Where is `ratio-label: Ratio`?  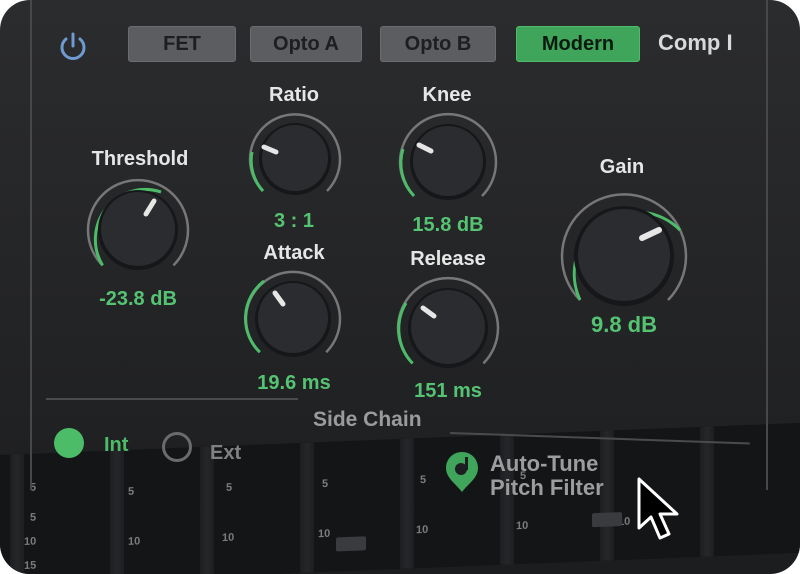
ratio-label: Ratio is located at coordinates (294, 95).